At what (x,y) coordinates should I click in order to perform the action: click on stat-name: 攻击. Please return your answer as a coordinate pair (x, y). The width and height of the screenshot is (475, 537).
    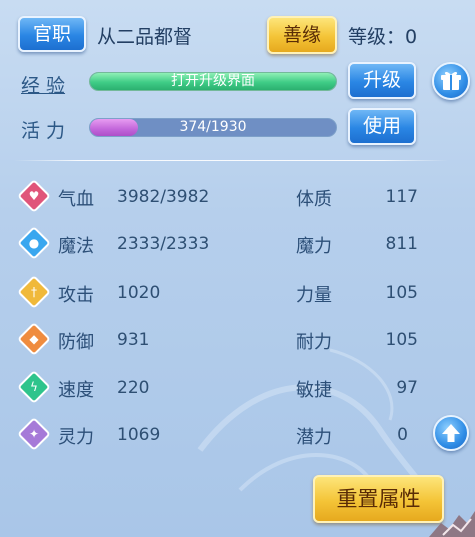
    Looking at the image, I should click on (76, 295).